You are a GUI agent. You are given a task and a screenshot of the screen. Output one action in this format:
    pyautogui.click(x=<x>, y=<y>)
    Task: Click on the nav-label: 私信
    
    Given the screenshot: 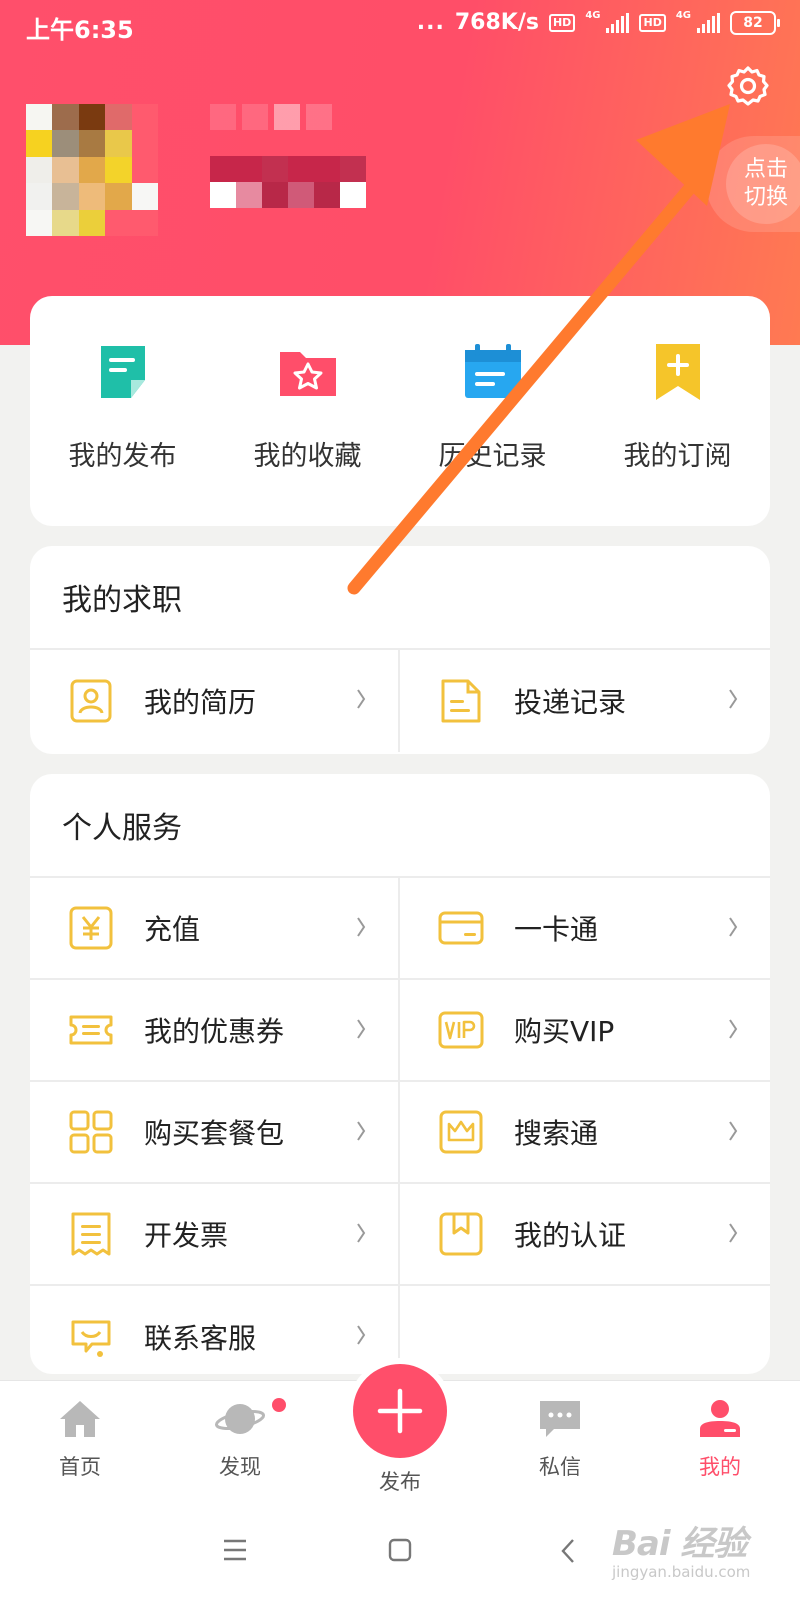 What is the action you would take?
    pyautogui.click(x=560, y=1467)
    